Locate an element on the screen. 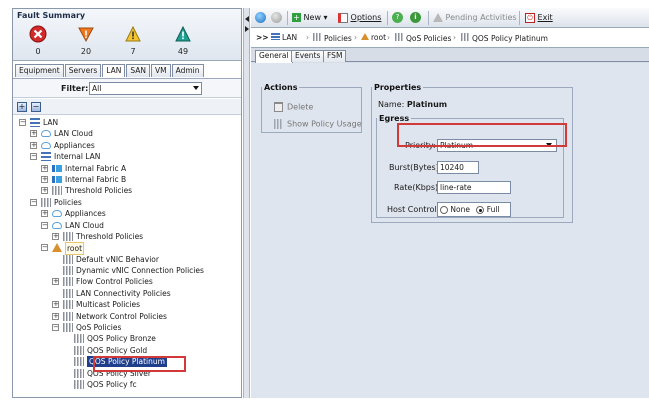  tree-node-label: Policies is located at coordinates (68, 202).